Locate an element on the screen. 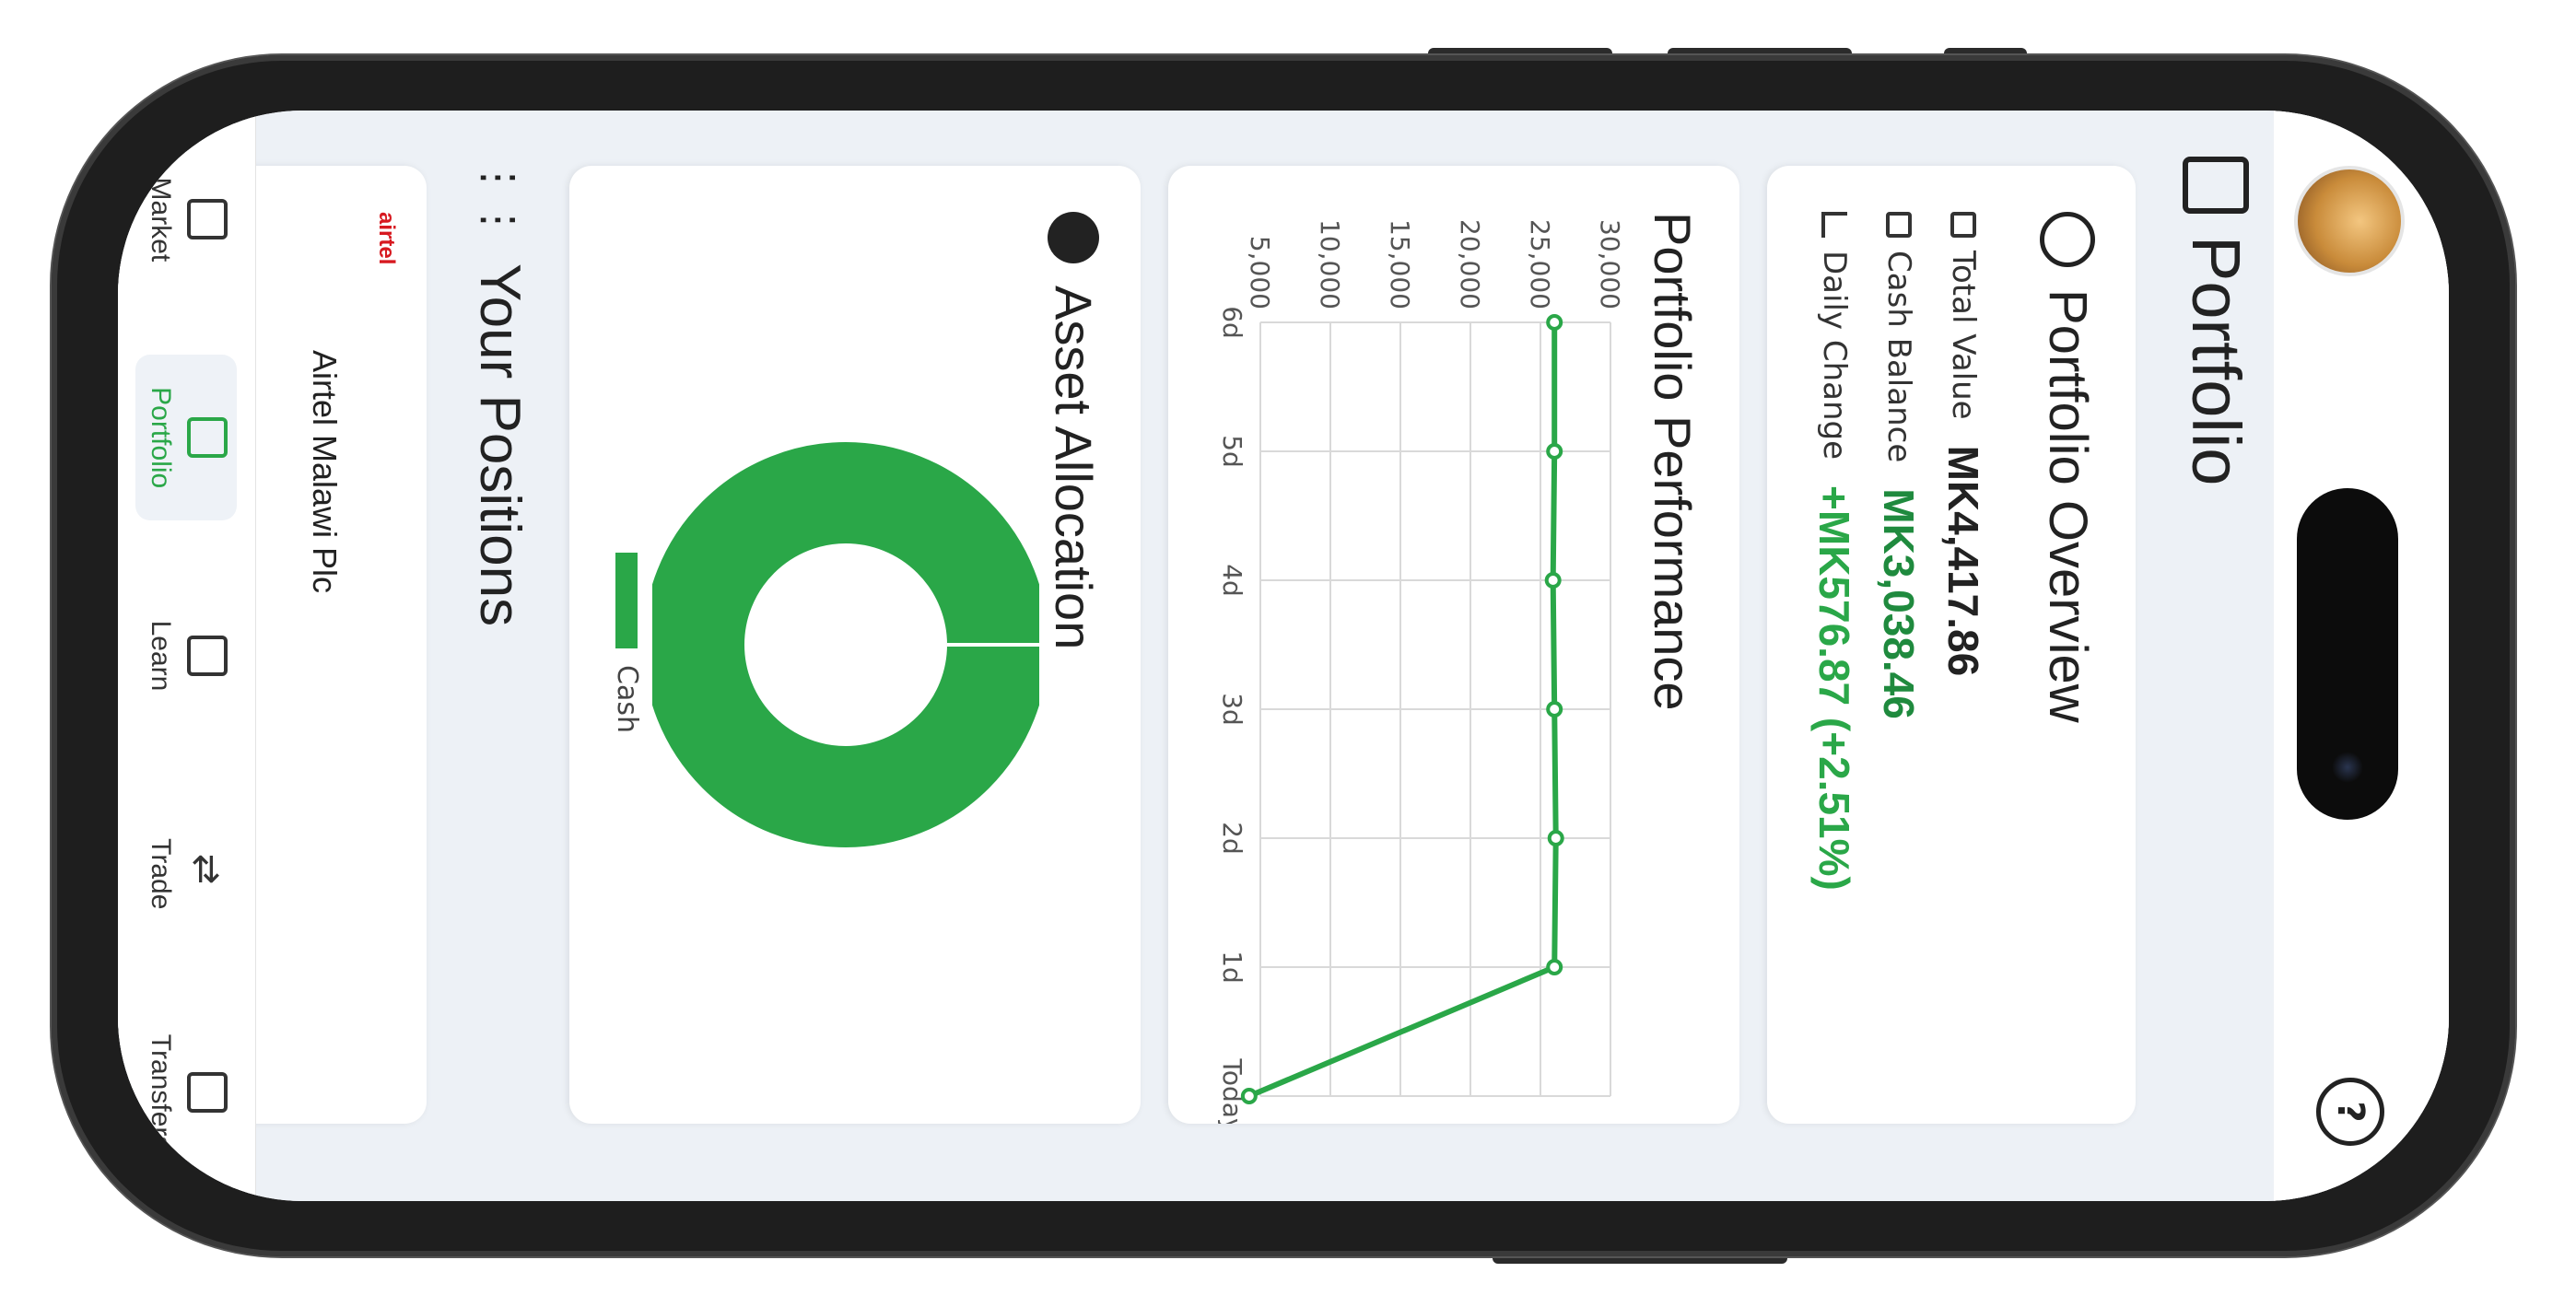 This screenshot has width=2576, height=1307. nav-label-transfers: Transfers is located at coordinates (161, 1091).